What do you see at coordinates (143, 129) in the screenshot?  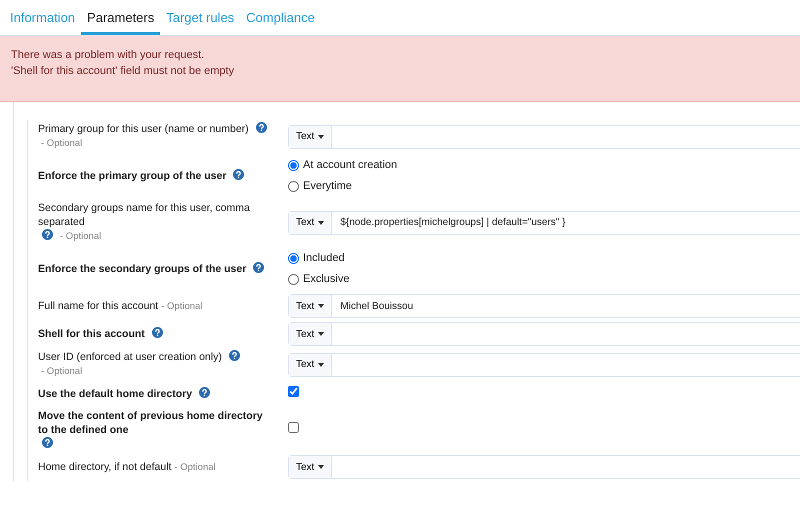 I see `field-label: Primary group for this user (name or number)` at bounding box center [143, 129].